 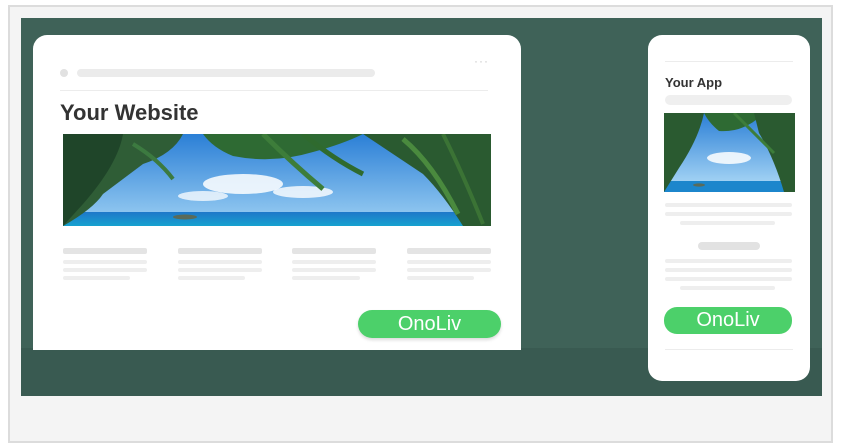 I want to click on mobile-subheading-placeholder, so click(x=729, y=246).